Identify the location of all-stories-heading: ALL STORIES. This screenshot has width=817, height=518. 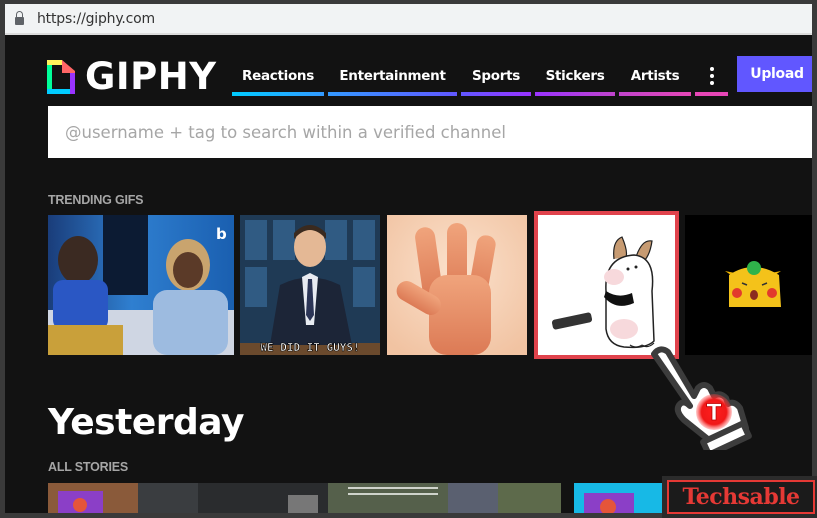
(88, 467).